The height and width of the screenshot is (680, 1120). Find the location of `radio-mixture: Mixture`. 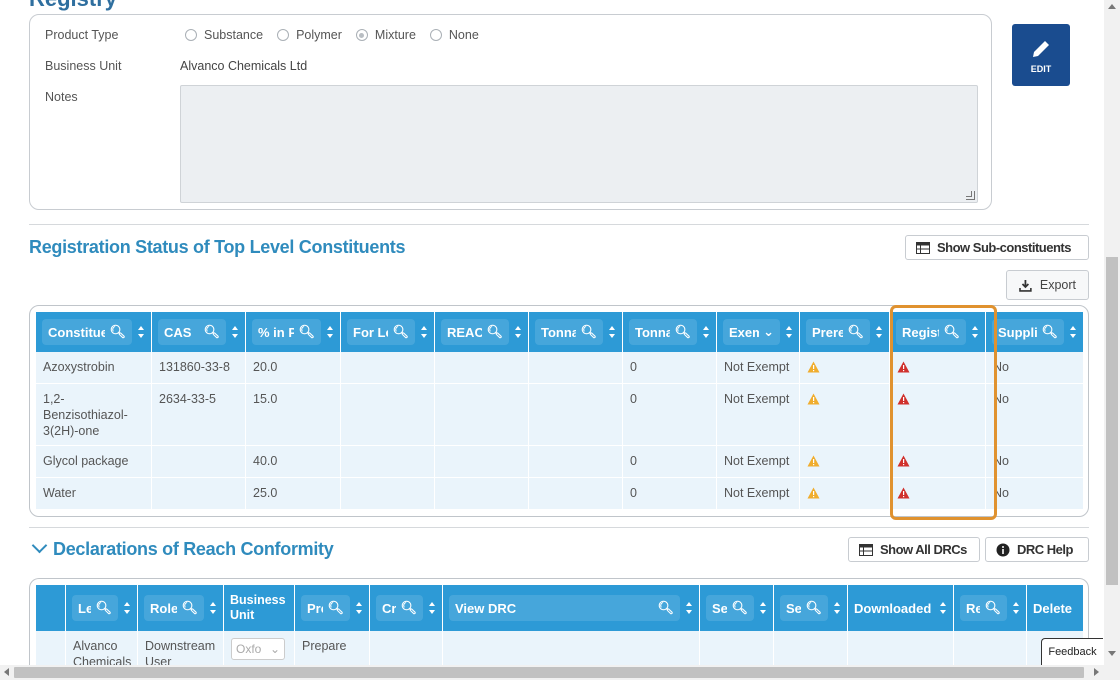

radio-mixture: Mixture is located at coordinates (385, 35).